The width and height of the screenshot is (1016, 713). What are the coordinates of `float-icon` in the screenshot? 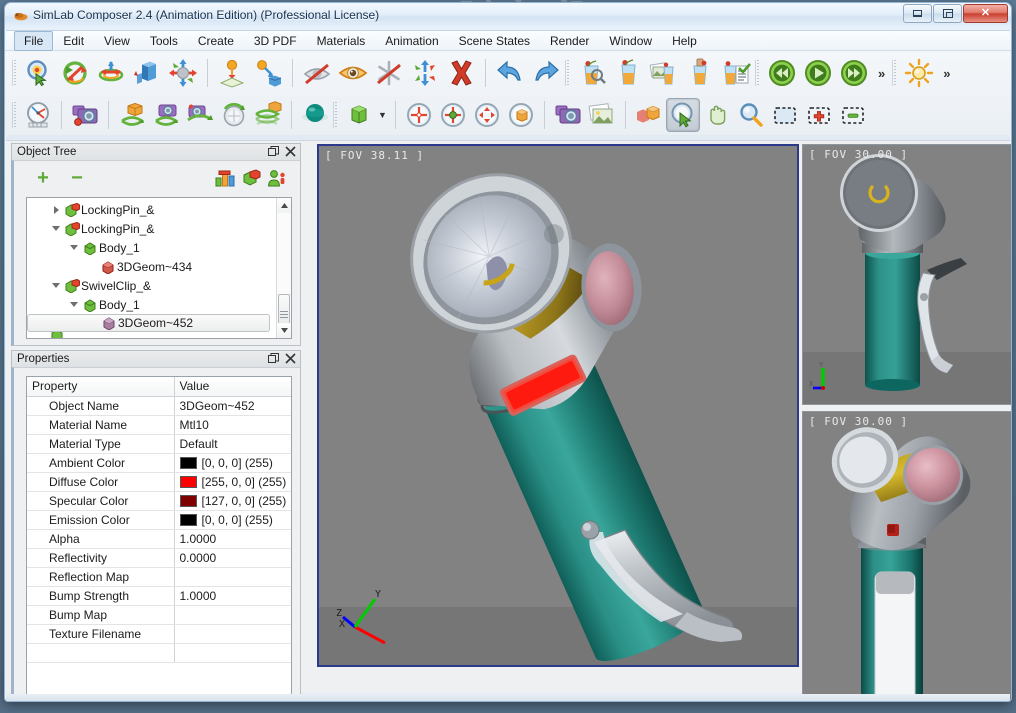 It's located at (273, 151).